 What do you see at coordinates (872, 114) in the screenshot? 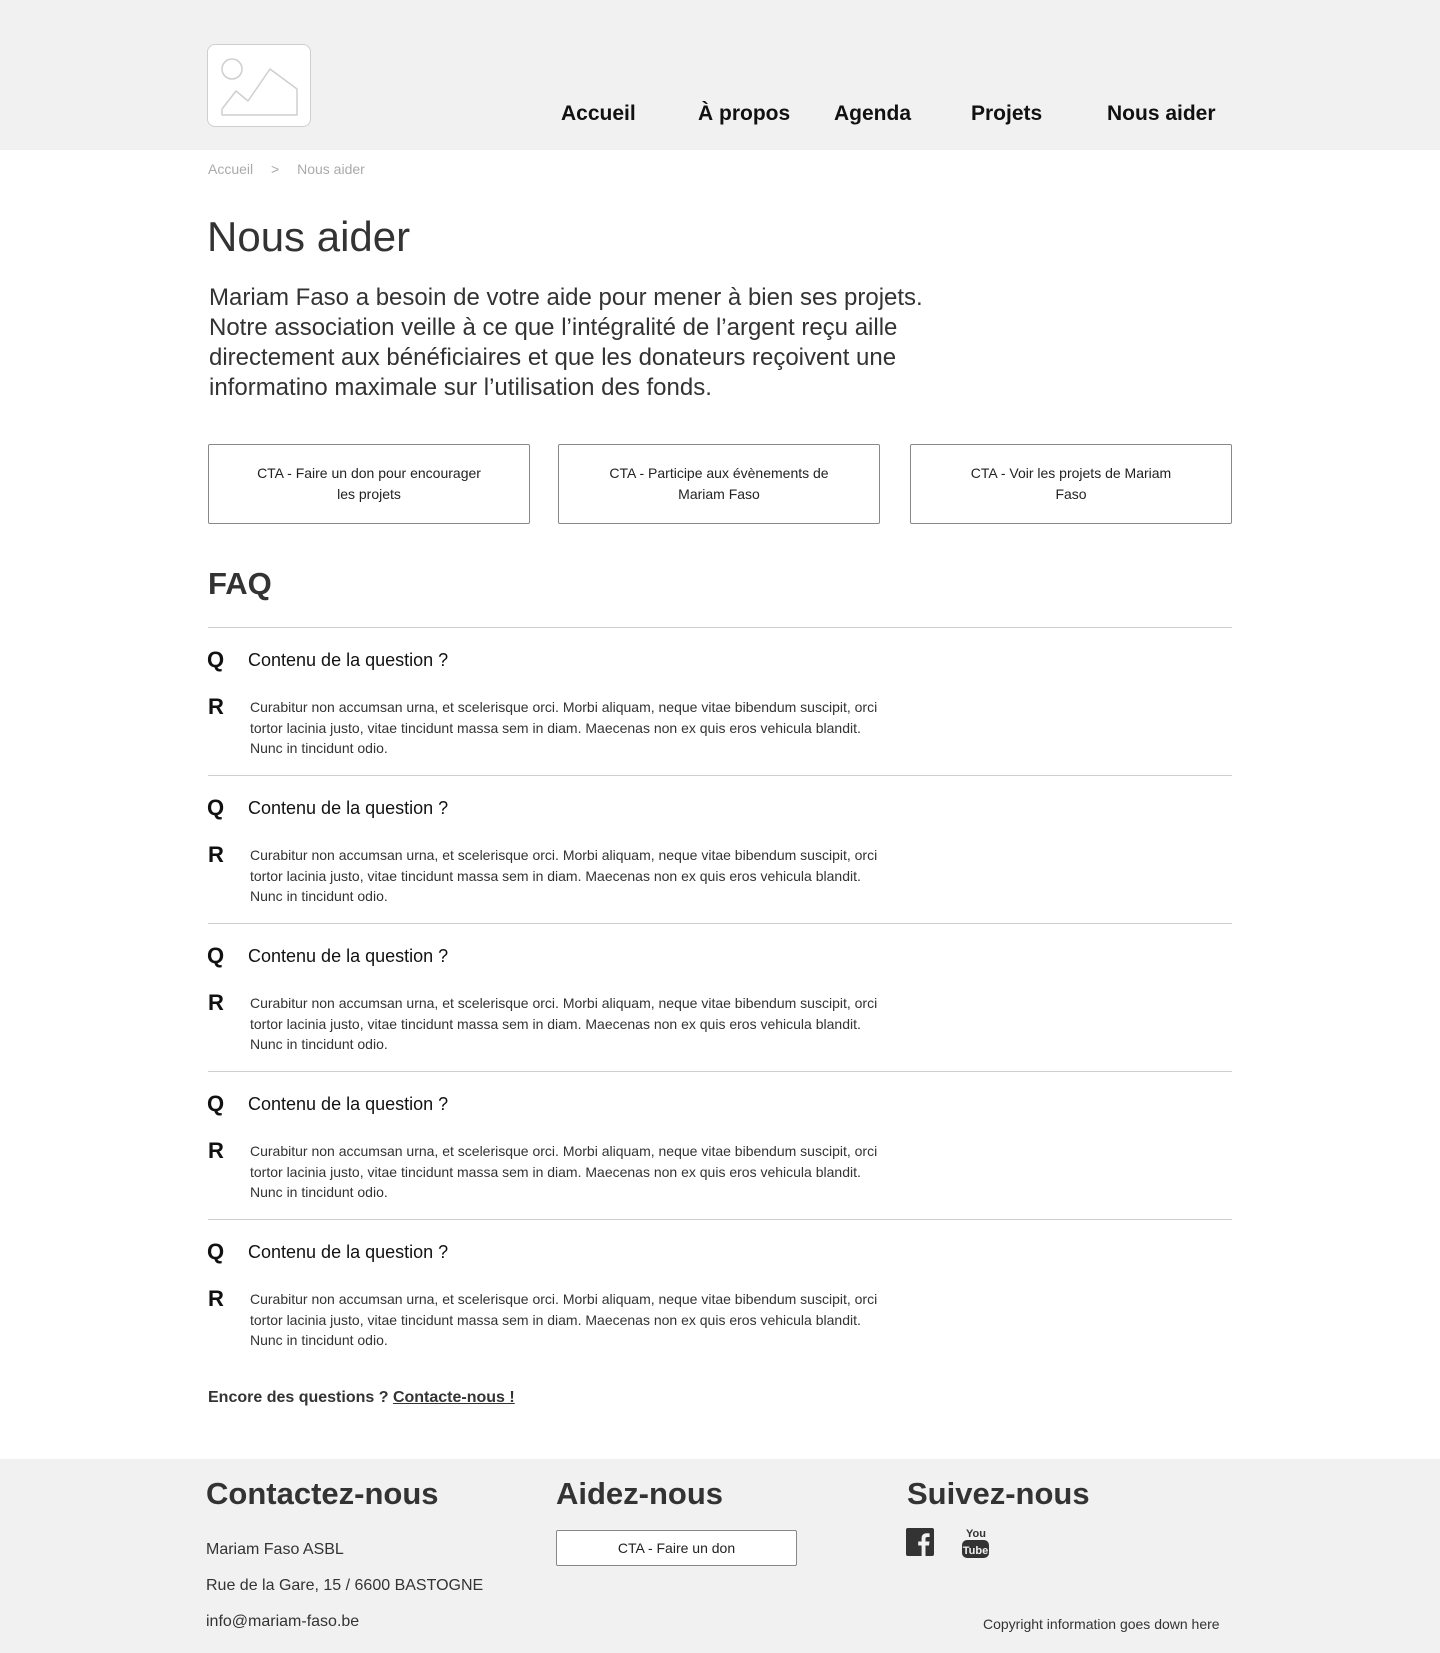
I see `nav-item-agenda: Agenda` at bounding box center [872, 114].